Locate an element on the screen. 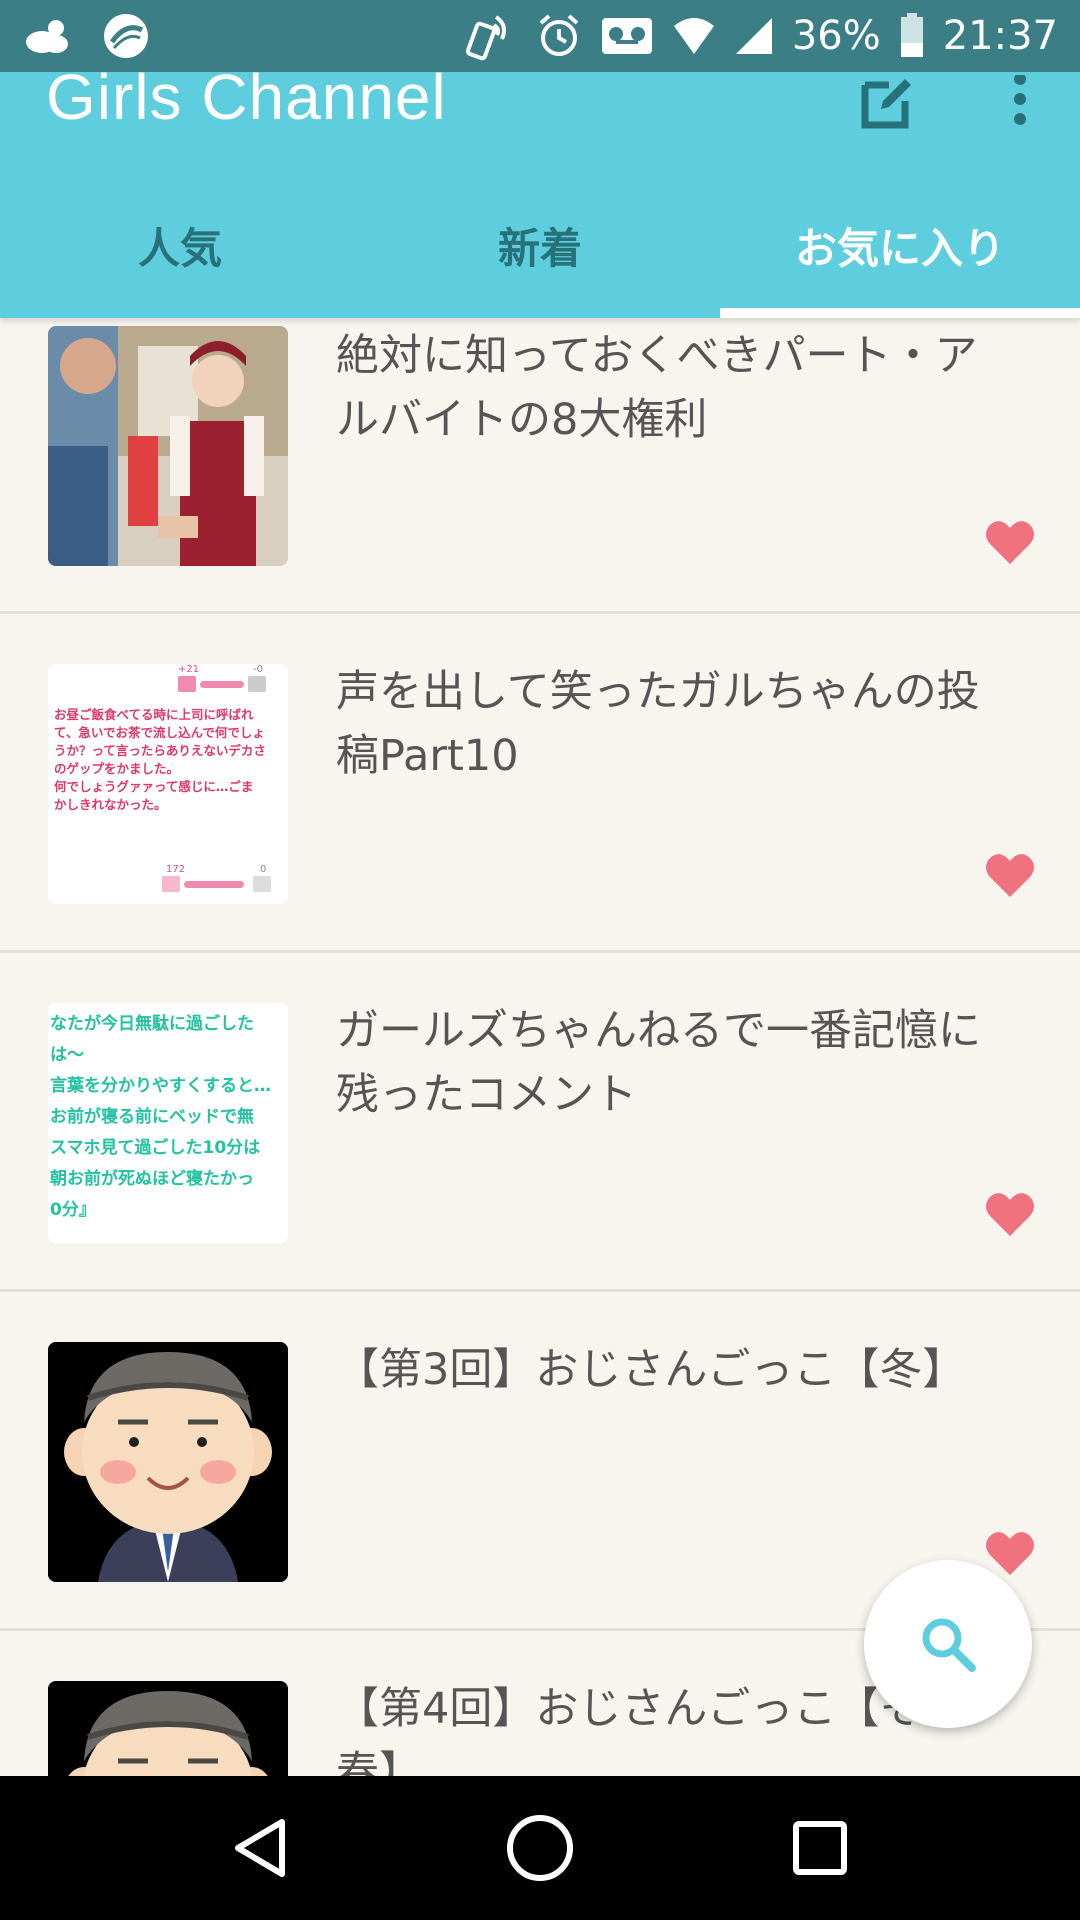 The height and width of the screenshot is (1920, 1080). app-bar: Girls Channel 人気 新着 お気に入り is located at coordinates (540, 189).